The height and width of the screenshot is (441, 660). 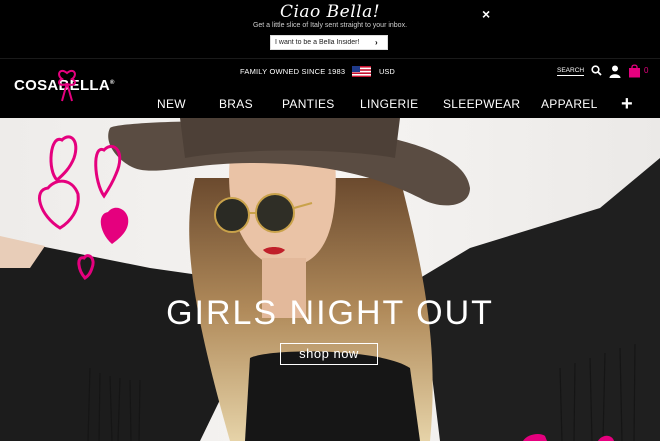 What do you see at coordinates (596, 70) in the screenshot?
I see `search-icon` at bounding box center [596, 70].